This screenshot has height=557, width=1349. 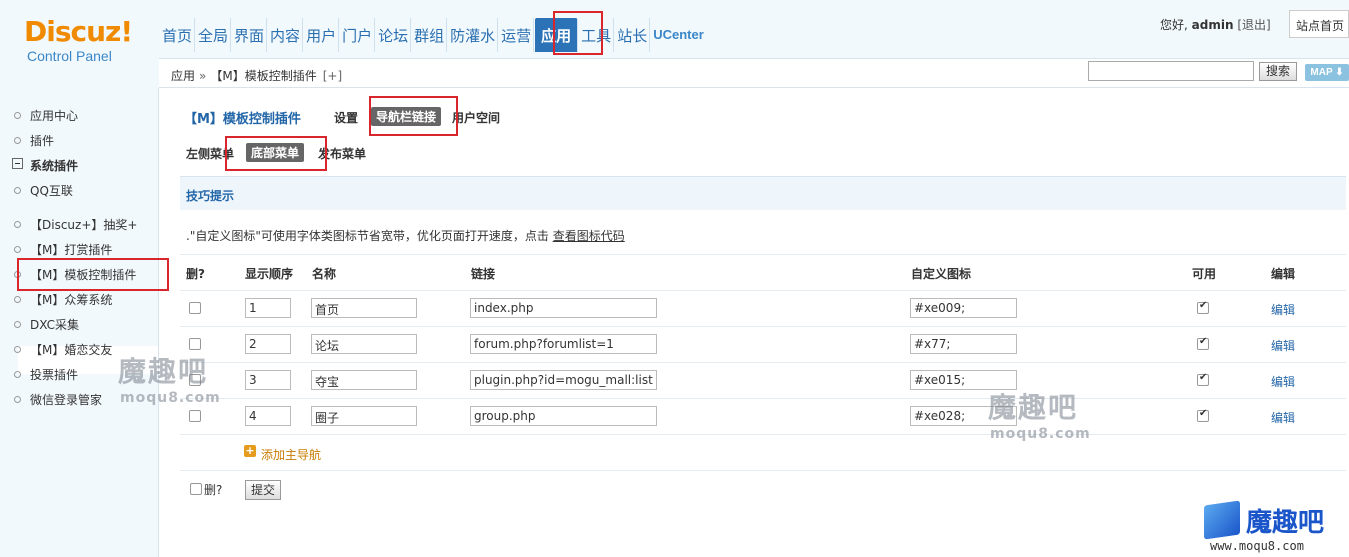 What do you see at coordinates (250, 35) in the screenshot?
I see `nav-style: 界面` at bounding box center [250, 35].